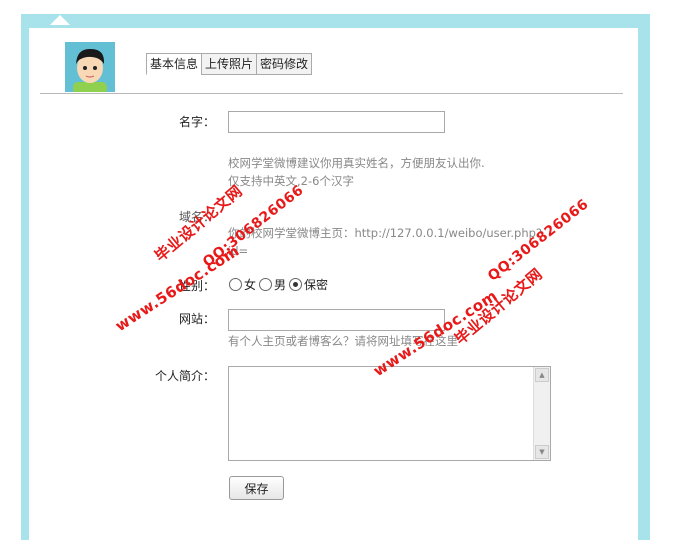 The image size is (691, 540). Describe the element at coordinates (266, 284) in the screenshot. I see `gender-male-radio` at that location.